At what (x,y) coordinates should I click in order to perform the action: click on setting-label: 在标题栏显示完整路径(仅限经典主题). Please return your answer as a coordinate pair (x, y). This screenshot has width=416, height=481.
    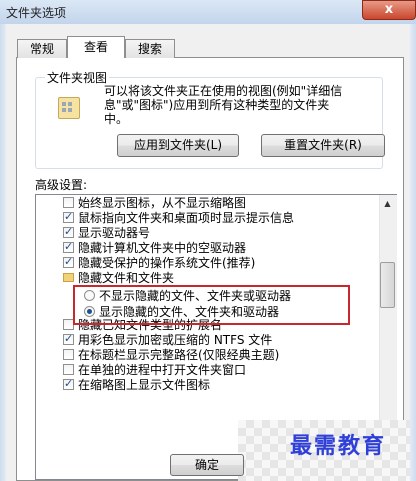
    Looking at the image, I should click on (179, 355).